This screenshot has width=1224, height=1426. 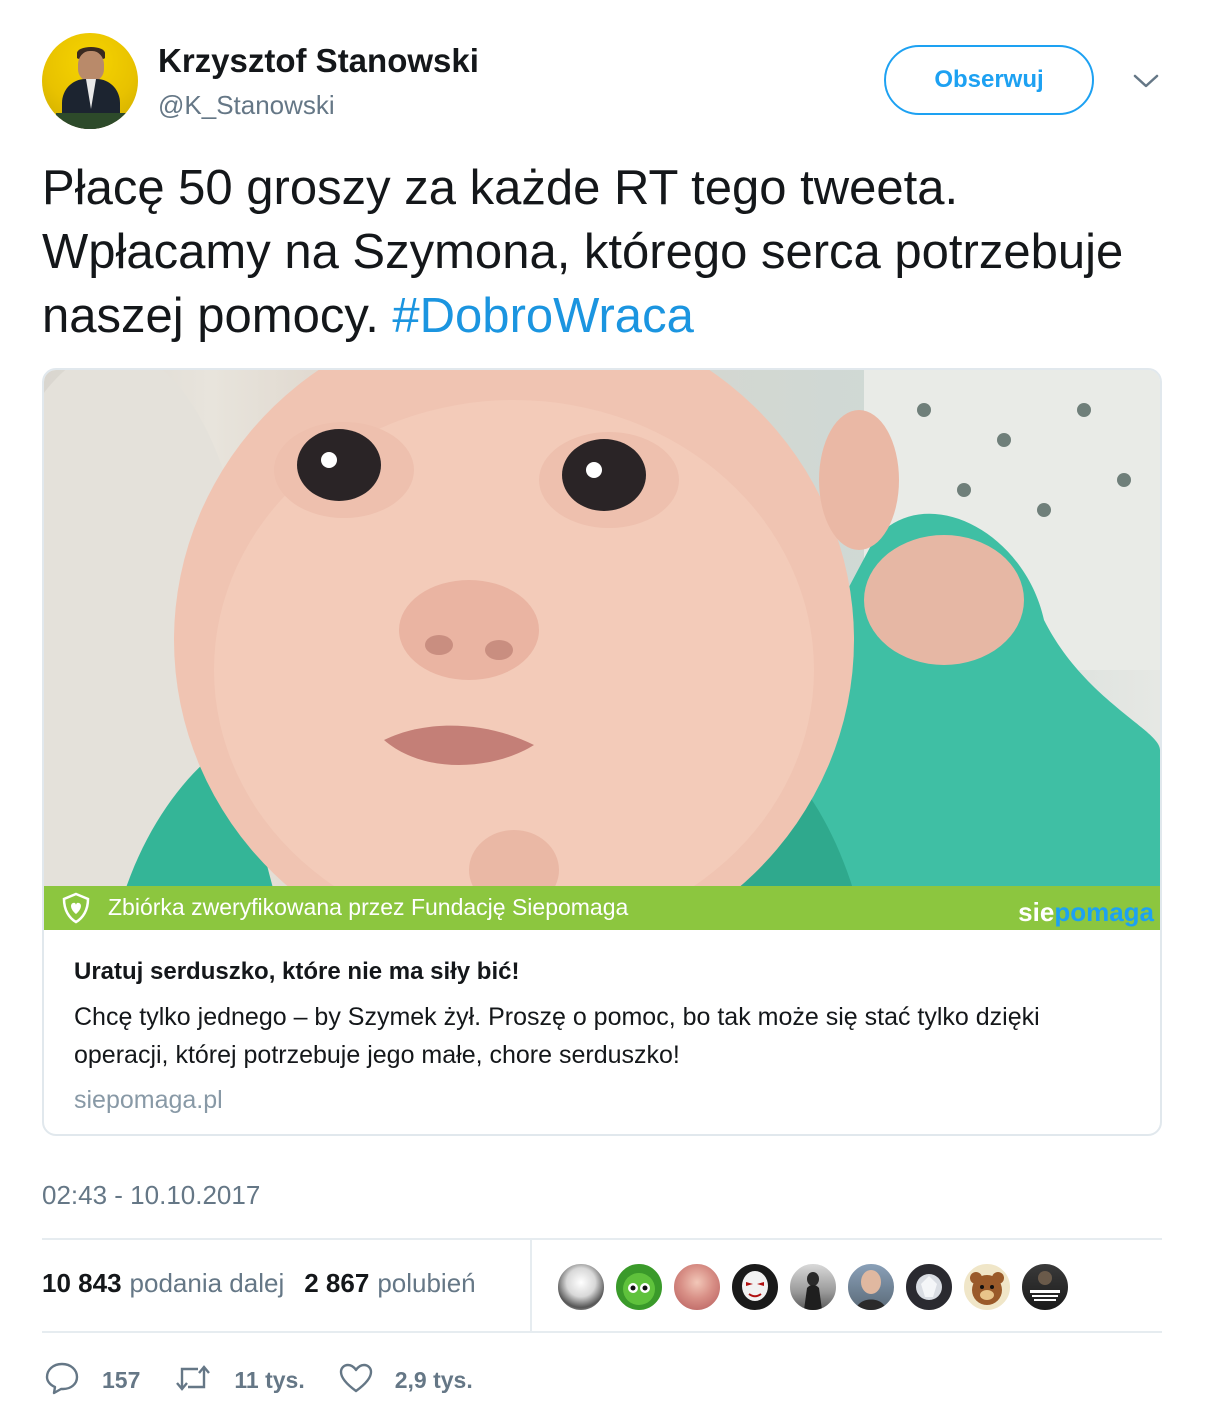 What do you see at coordinates (297, 971) in the screenshot?
I see `card-title: Uratuj serduszko, które nie ma siły bić!` at bounding box center [297, 971].